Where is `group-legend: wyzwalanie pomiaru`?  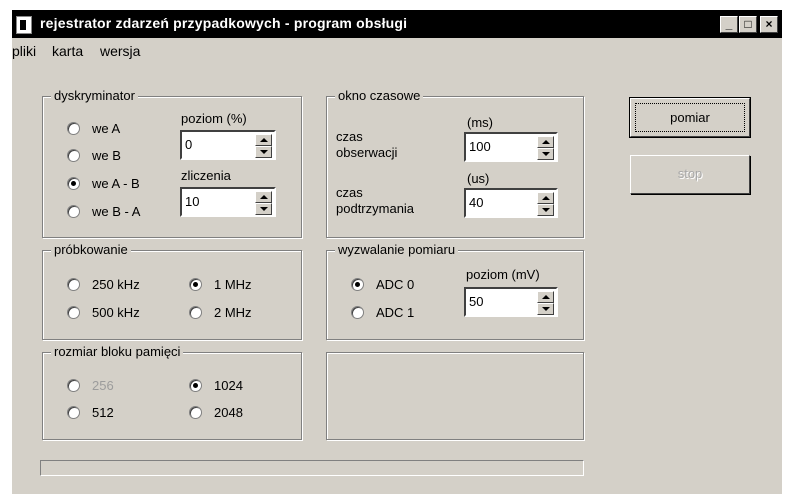
group-legend: wyzwalanie pomiaru is located at coordinates (397, 249).